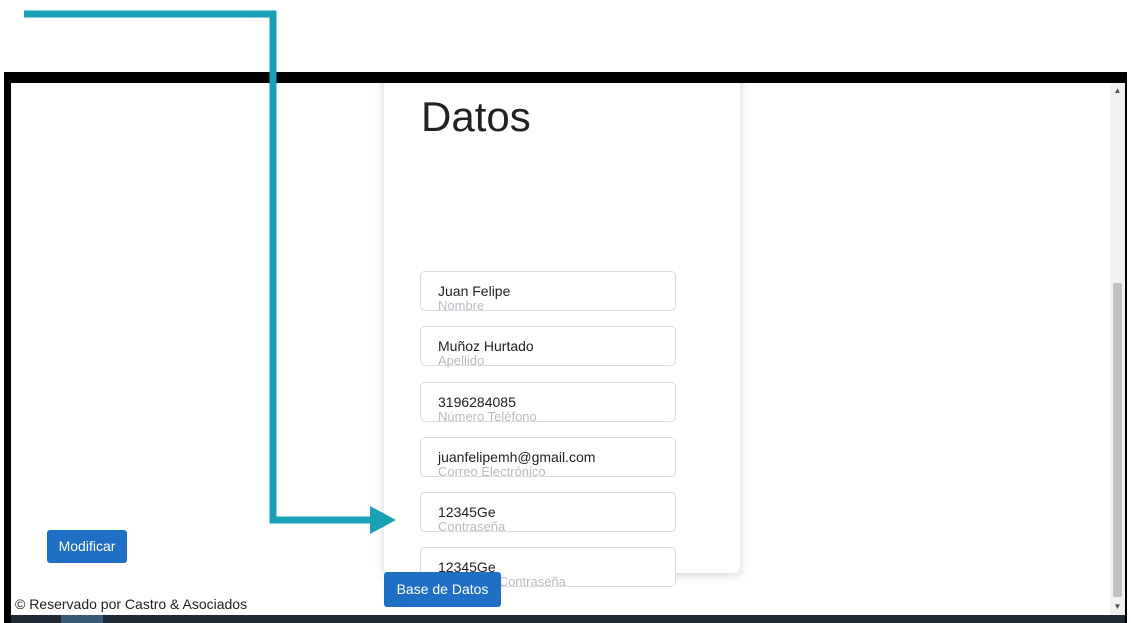 The image size is (1131, 623). Describe the element at coordinates (472, 526) in the screenshot. I see `password-field-label: Contraseña` at that location.